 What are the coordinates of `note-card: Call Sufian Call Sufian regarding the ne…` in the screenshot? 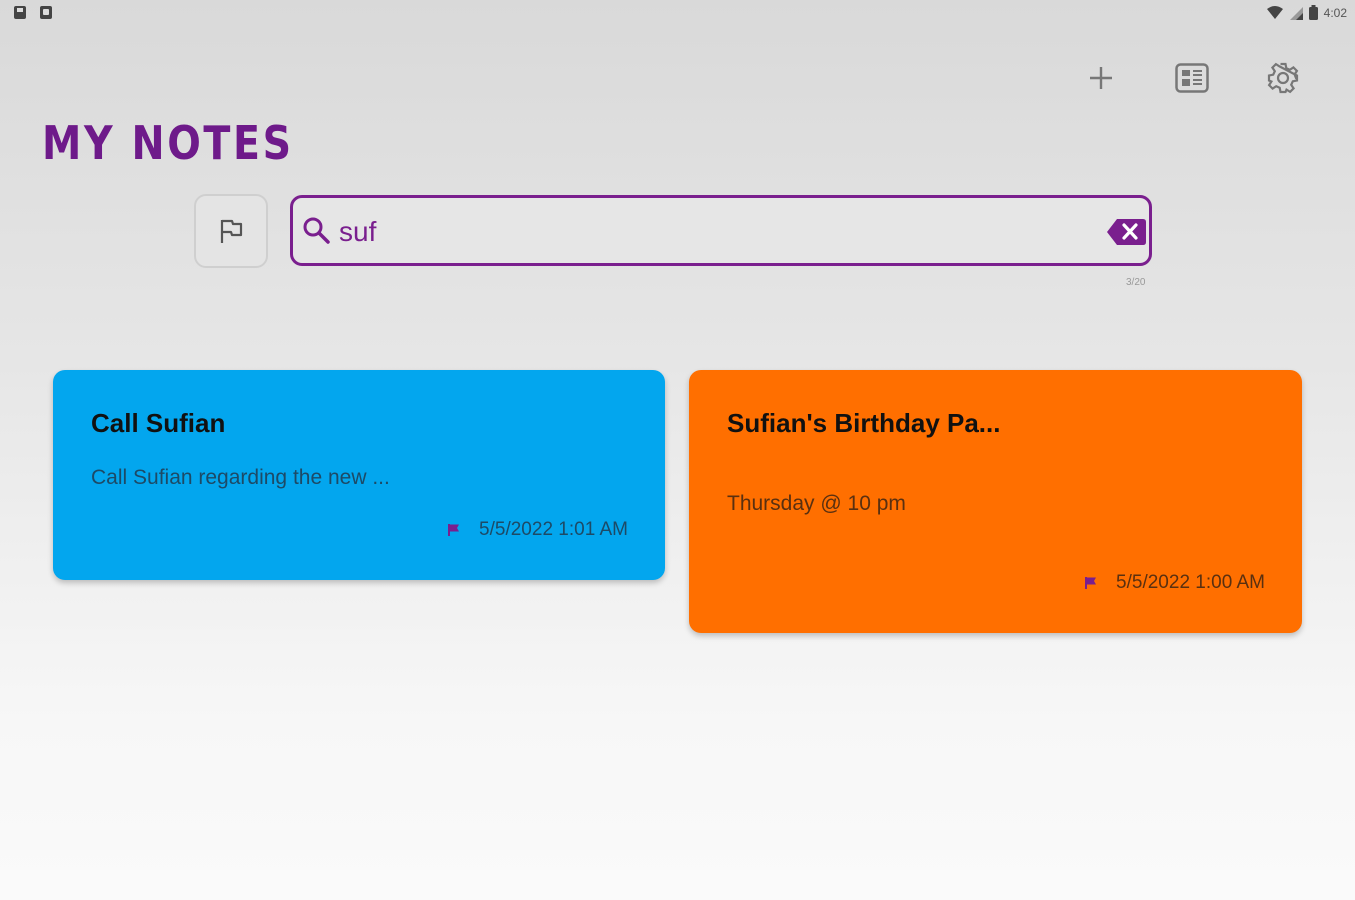 It's located at (359, 475).